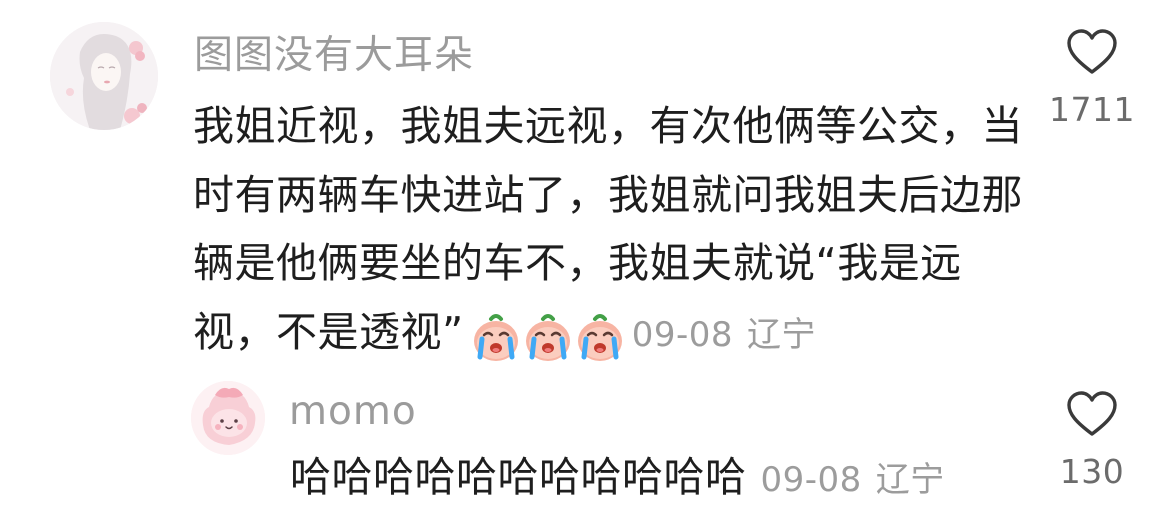 The image size is (1170, 519). I want to click on comment-date: 09-08, so click(682, 334).